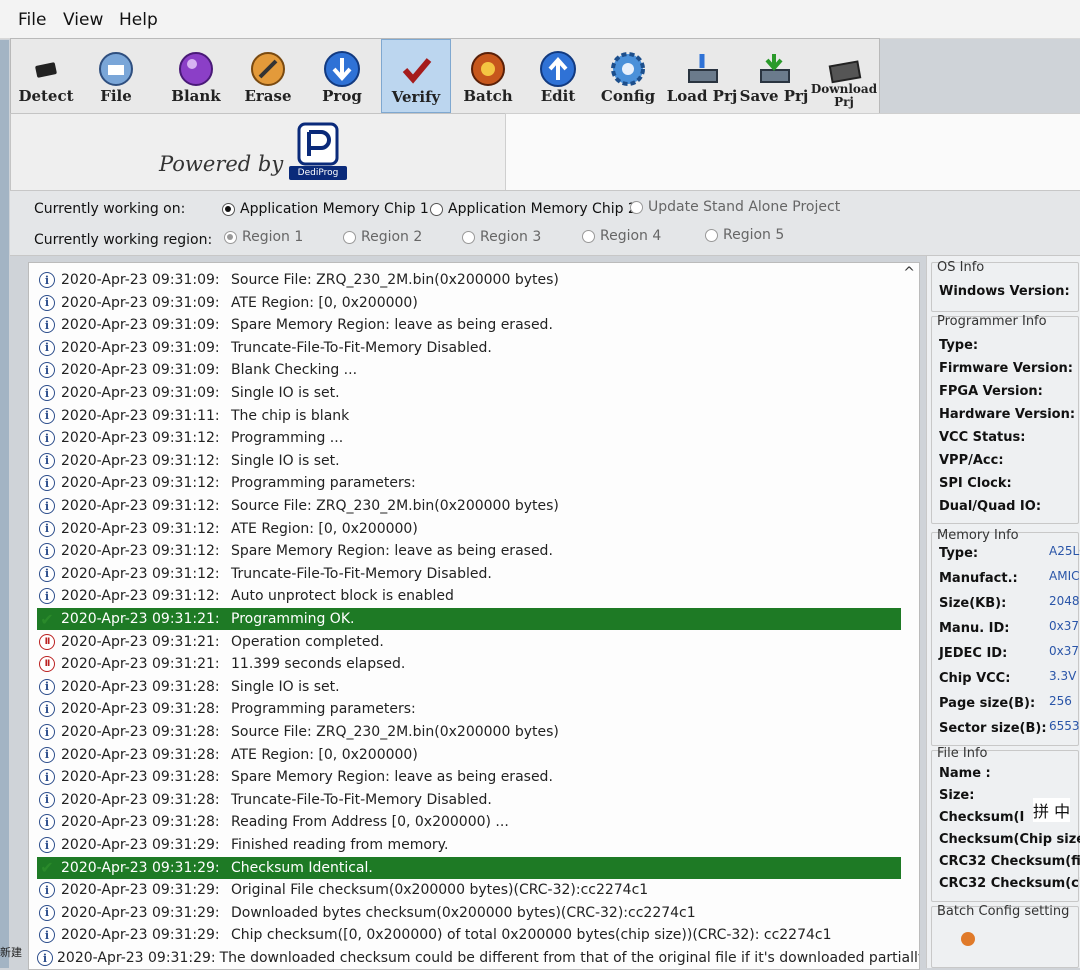 Image resolution: width=1080 pixels, height=970 pixels. I want to click on log-timestamp: 2020-Apr-23 09:31:29:, so click(140, 867).